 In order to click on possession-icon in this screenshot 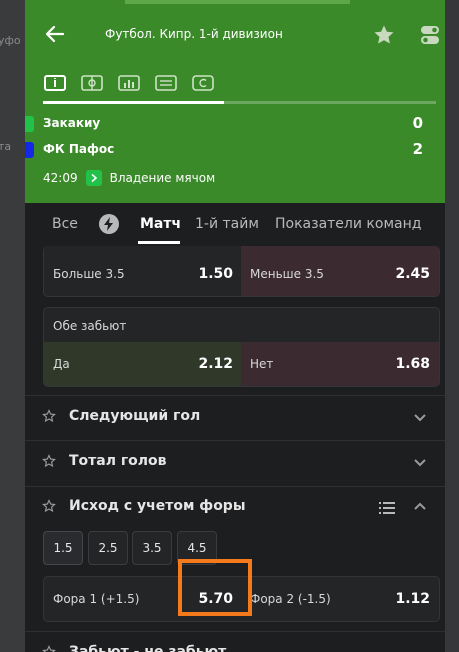, I will do `click(93, 178)`.